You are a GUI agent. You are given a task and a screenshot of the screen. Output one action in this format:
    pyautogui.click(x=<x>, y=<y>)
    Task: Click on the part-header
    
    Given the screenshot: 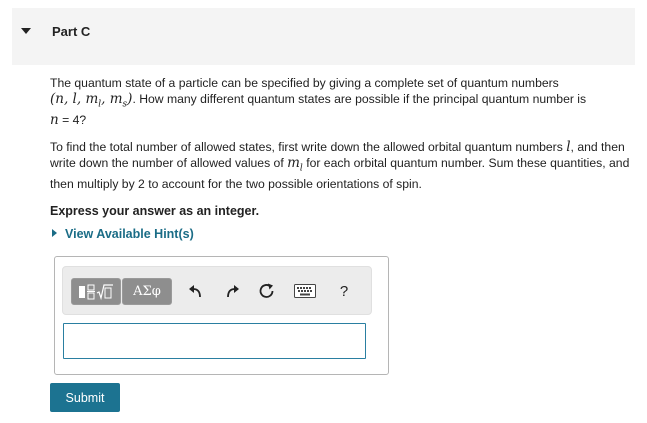 What is the action you would take?
    pyautogui.click(x=323, y=36)
    